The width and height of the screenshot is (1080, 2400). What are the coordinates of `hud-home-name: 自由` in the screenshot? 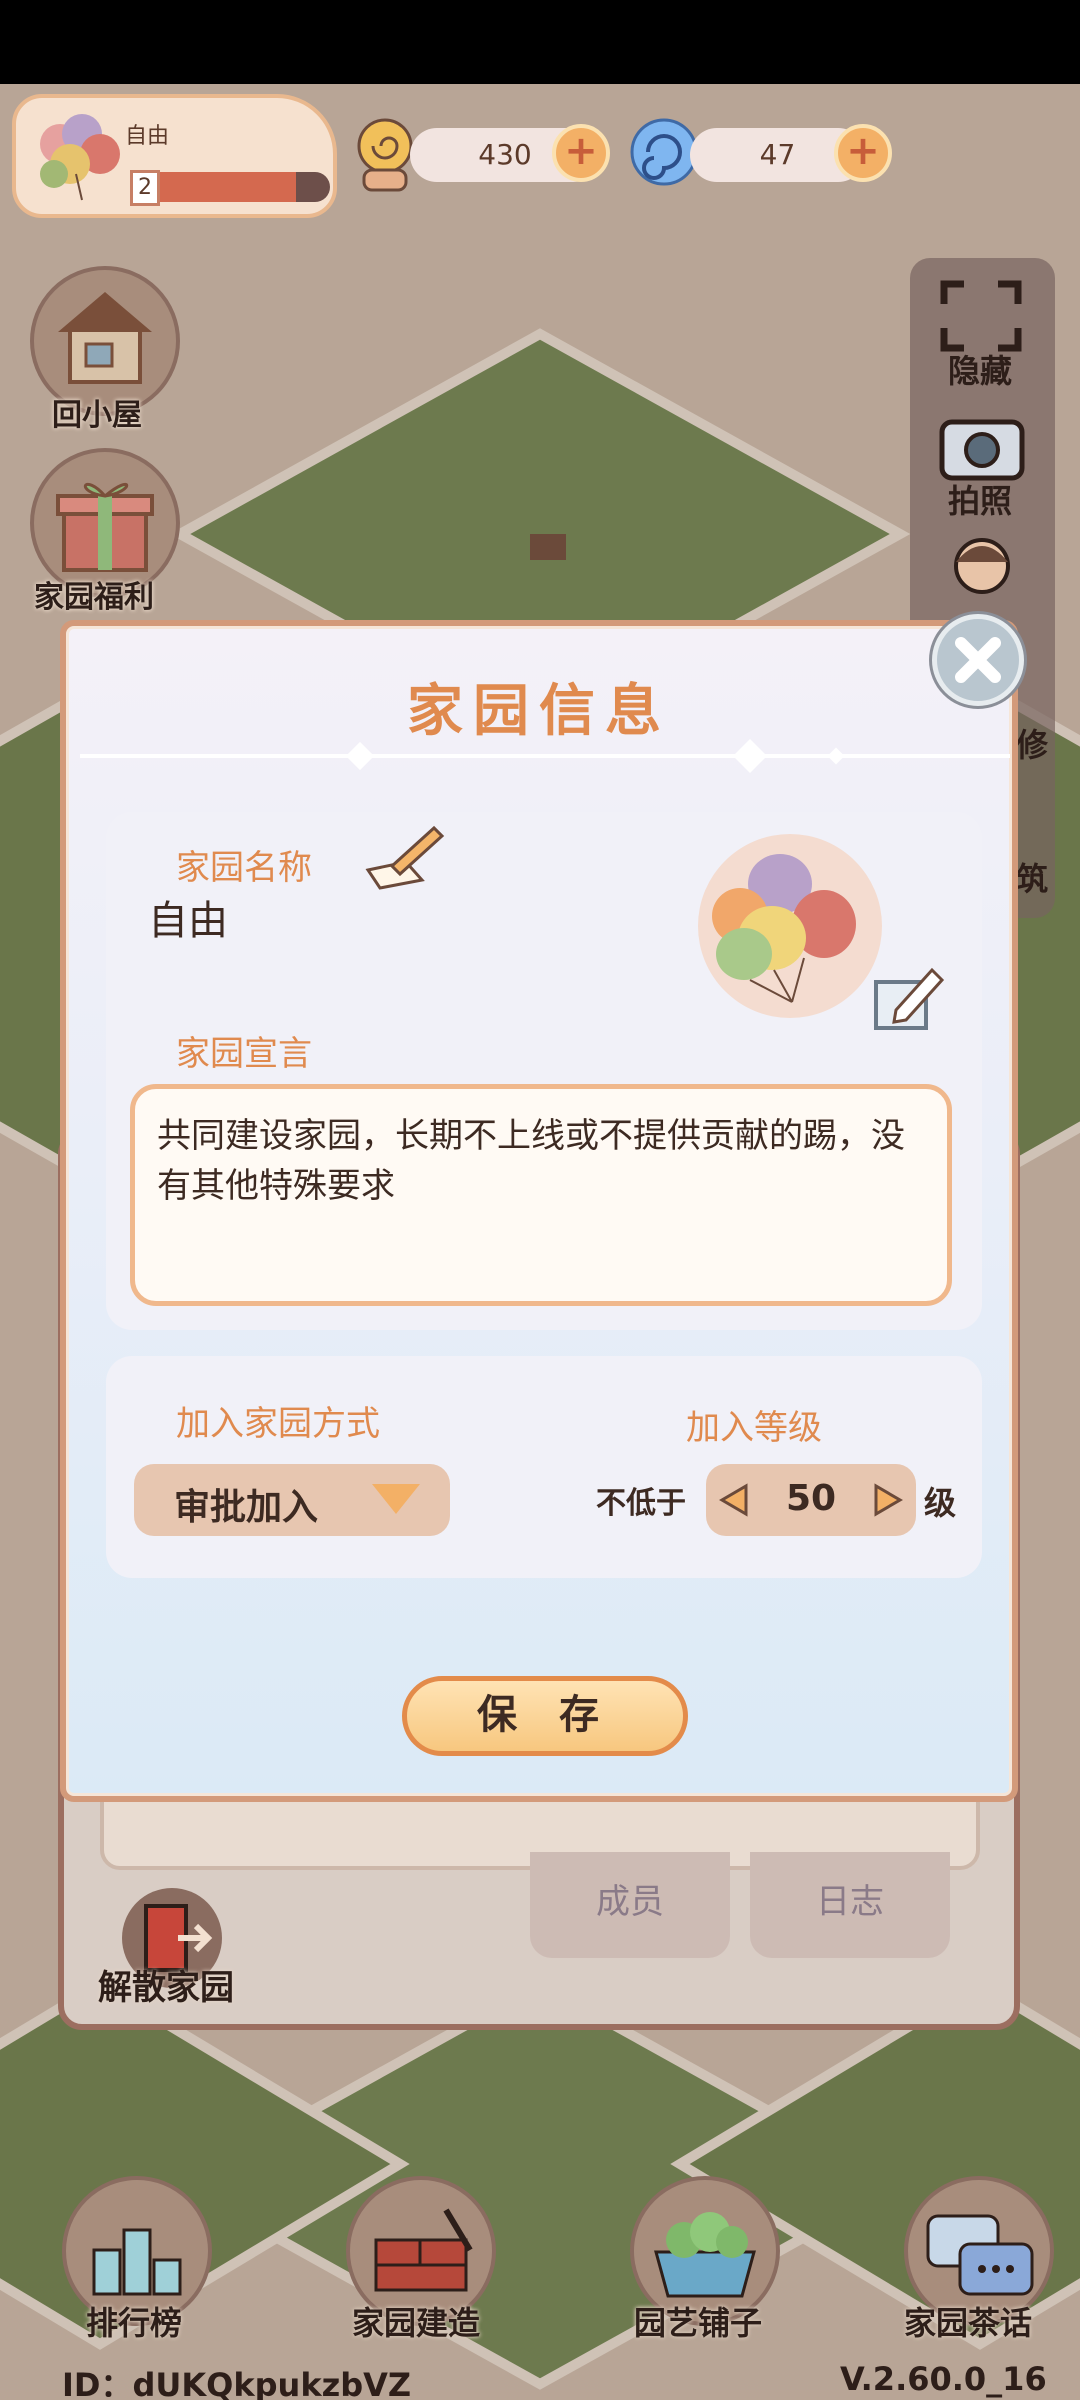 It's located at (147, 136).